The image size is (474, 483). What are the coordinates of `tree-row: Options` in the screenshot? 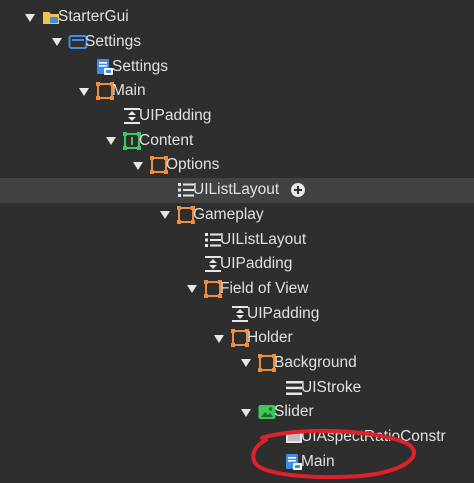 It's located at (237, 165).